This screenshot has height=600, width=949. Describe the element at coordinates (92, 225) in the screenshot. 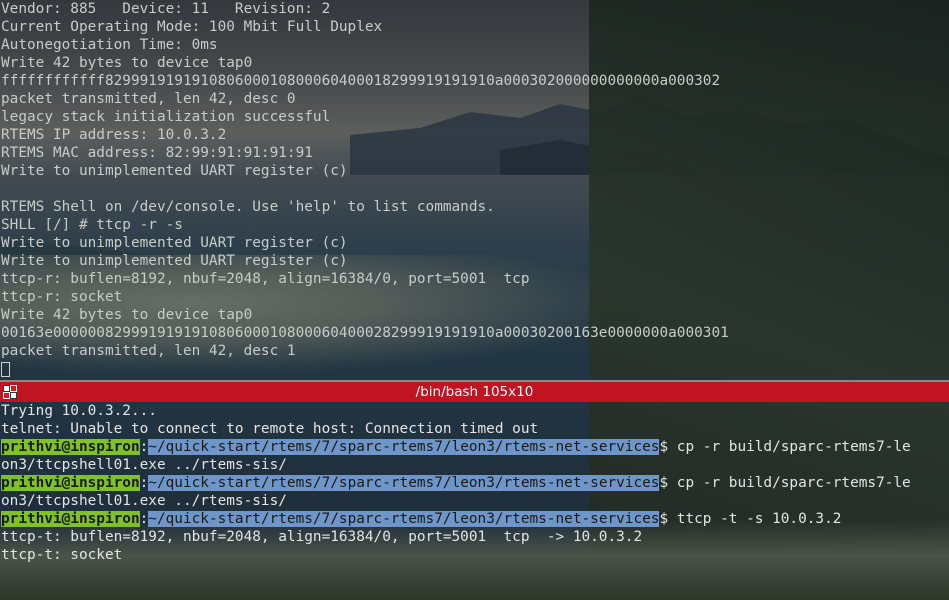

I see `terminal-line: SHLL [/] # ttcp -r -s` at that location.